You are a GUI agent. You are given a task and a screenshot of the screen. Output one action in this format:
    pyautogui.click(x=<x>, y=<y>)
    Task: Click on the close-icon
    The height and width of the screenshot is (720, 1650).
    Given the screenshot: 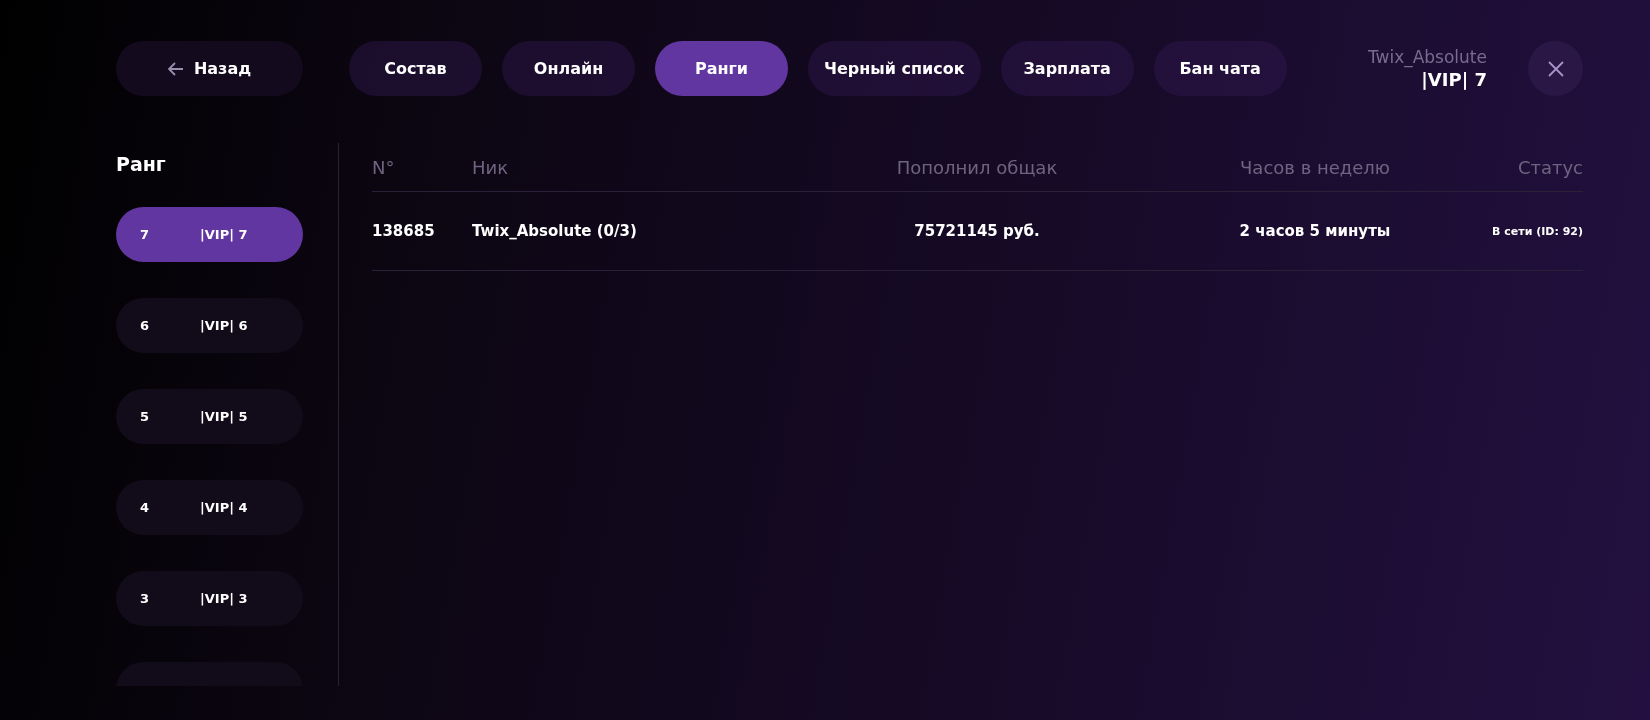 What is the action you would take?
    pyautogui.click(x=1555, y=68)
    